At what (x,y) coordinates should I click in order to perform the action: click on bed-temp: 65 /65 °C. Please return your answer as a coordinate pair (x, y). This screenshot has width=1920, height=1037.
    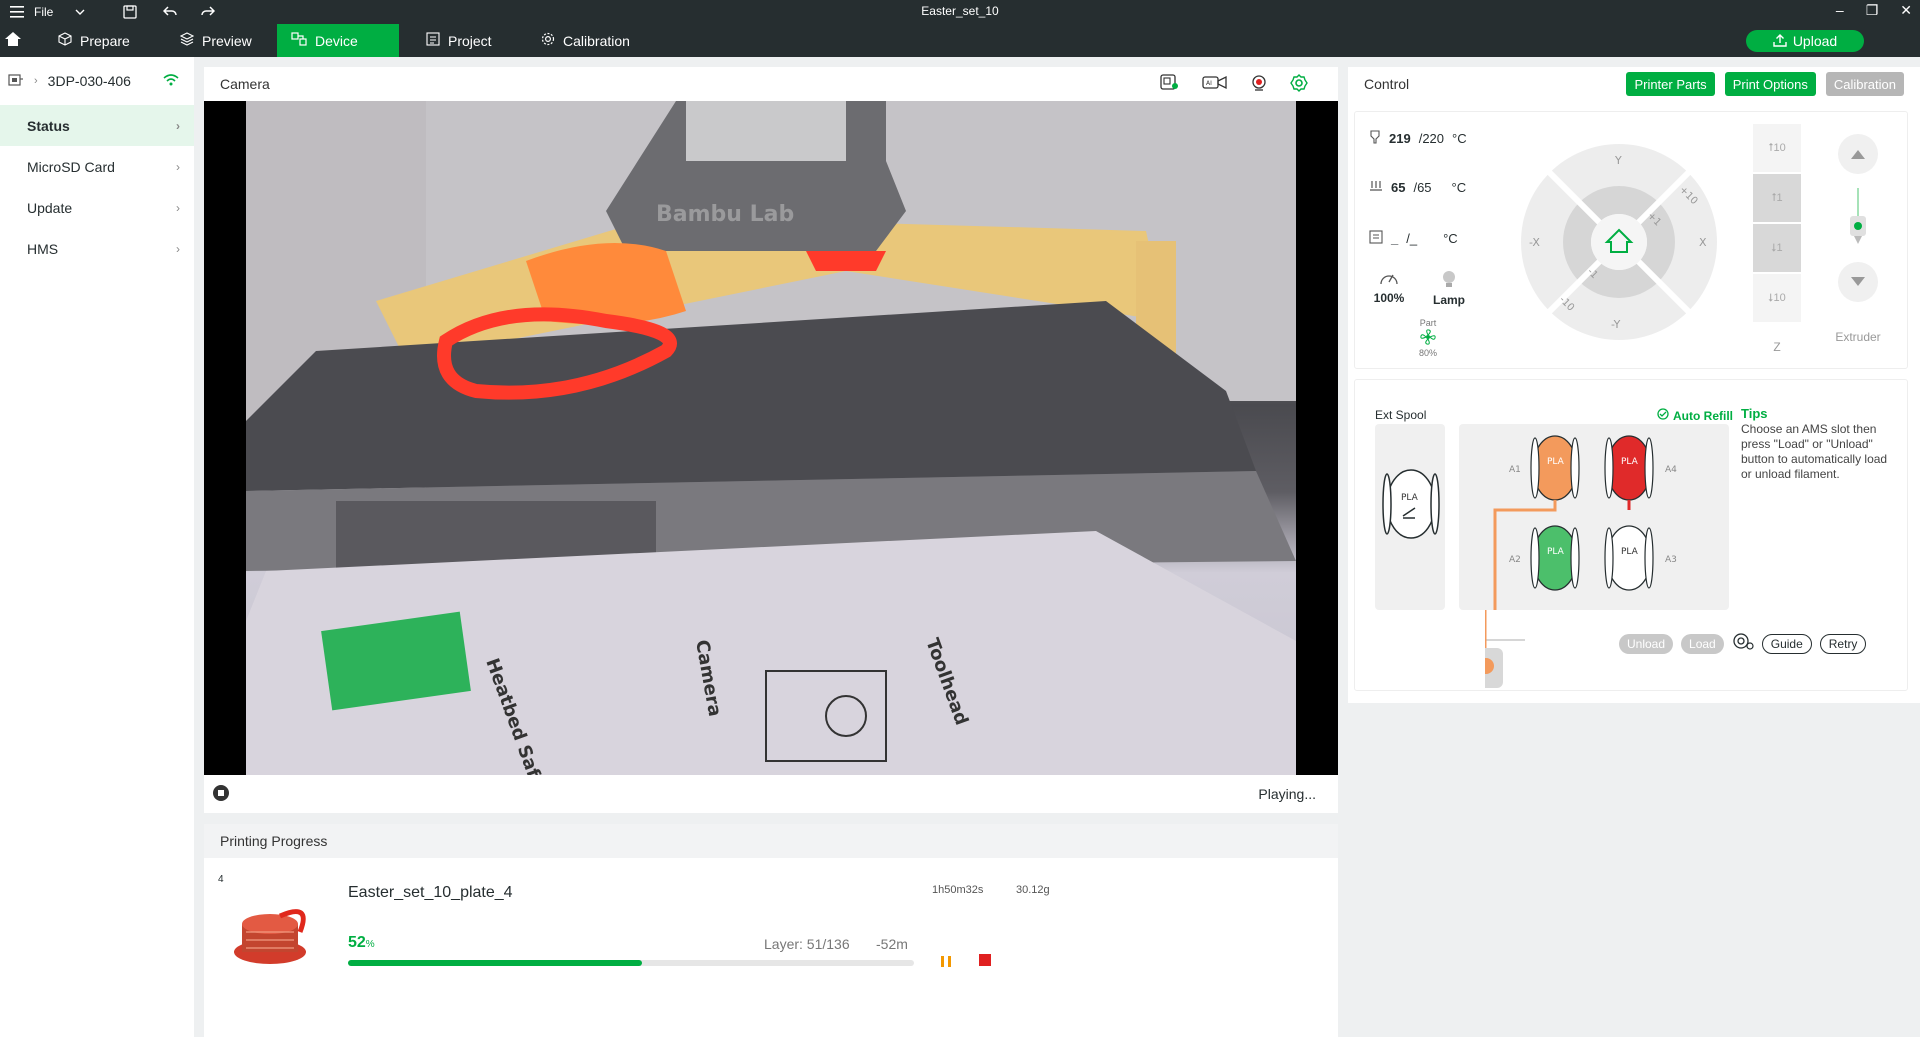
    Looking at the image, I should click on (1417, 187).